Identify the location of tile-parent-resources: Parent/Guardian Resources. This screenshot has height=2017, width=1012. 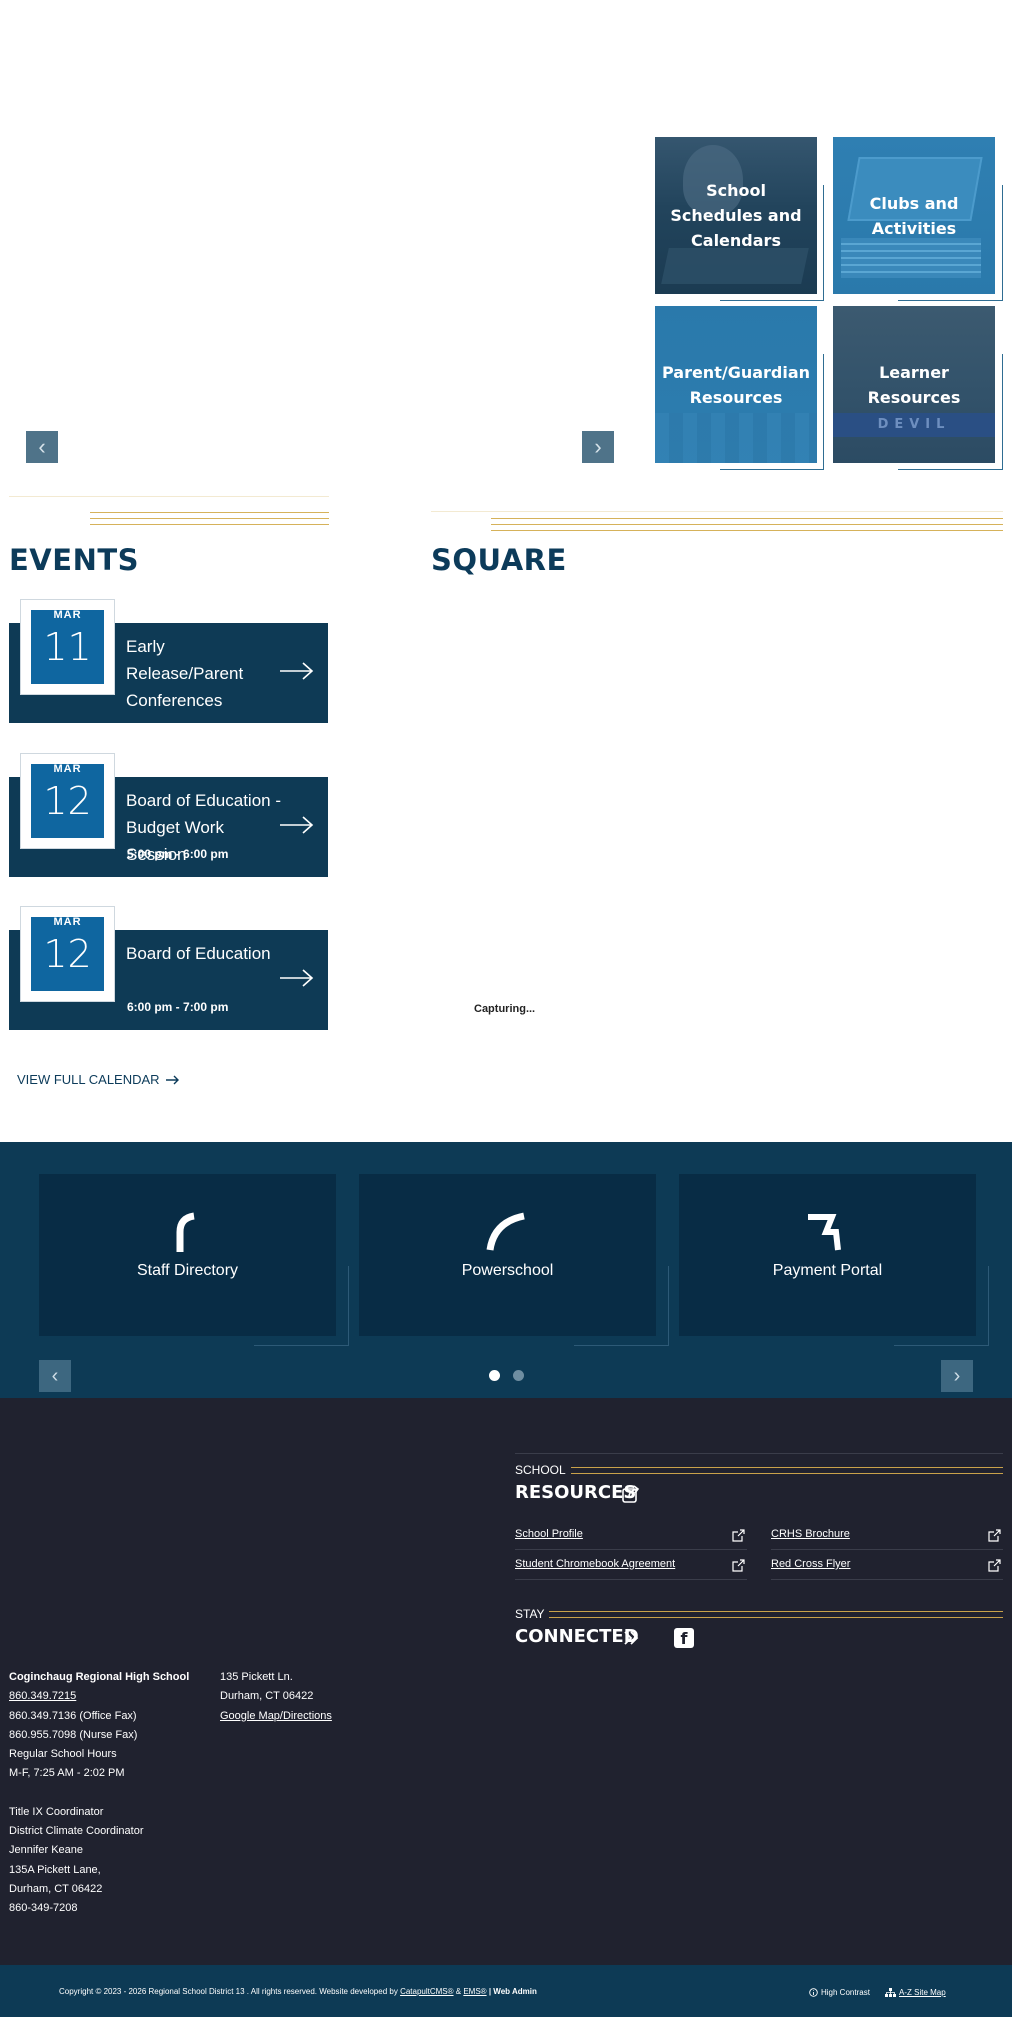
(736, 384).